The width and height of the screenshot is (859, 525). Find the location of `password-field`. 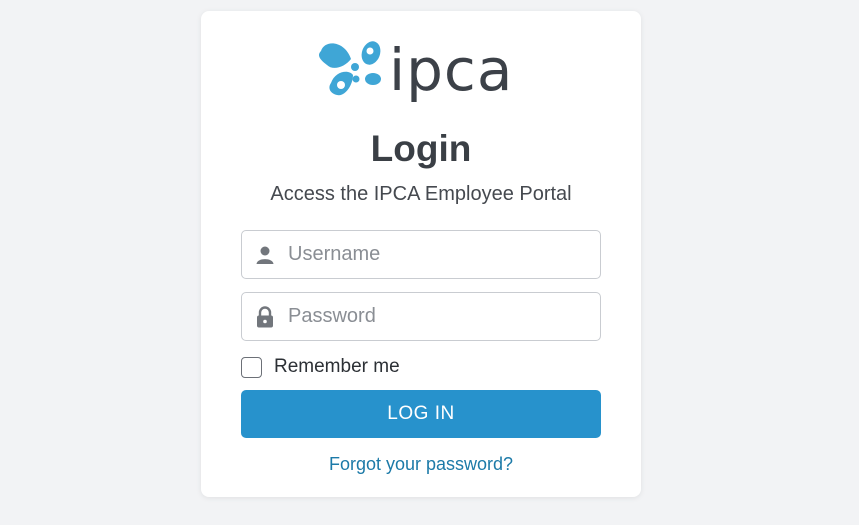

password-field is located at coordinates (421, 316).